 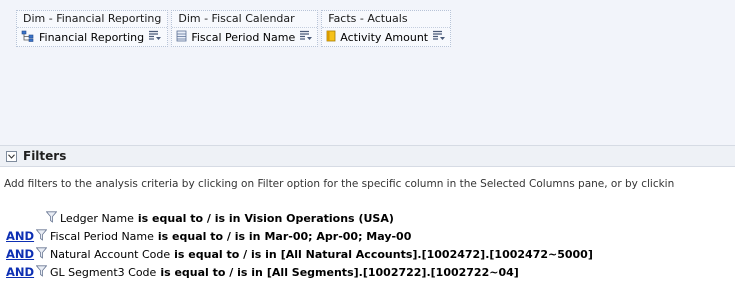 I want to click on column-group-header: Dim - Fiscal Calendar, so click(x=245, y=19).